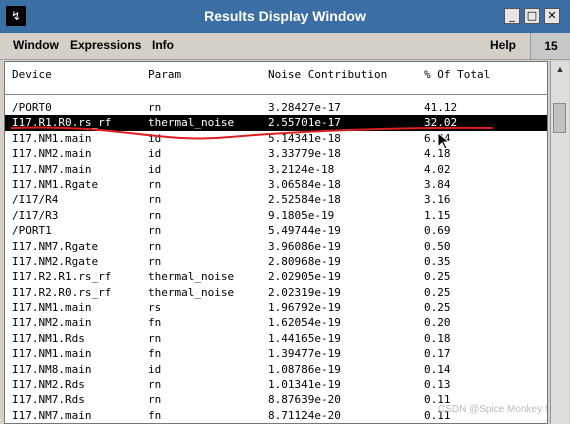  I want to click on cell-noise: 3.2124e-18, so click(301, 169).